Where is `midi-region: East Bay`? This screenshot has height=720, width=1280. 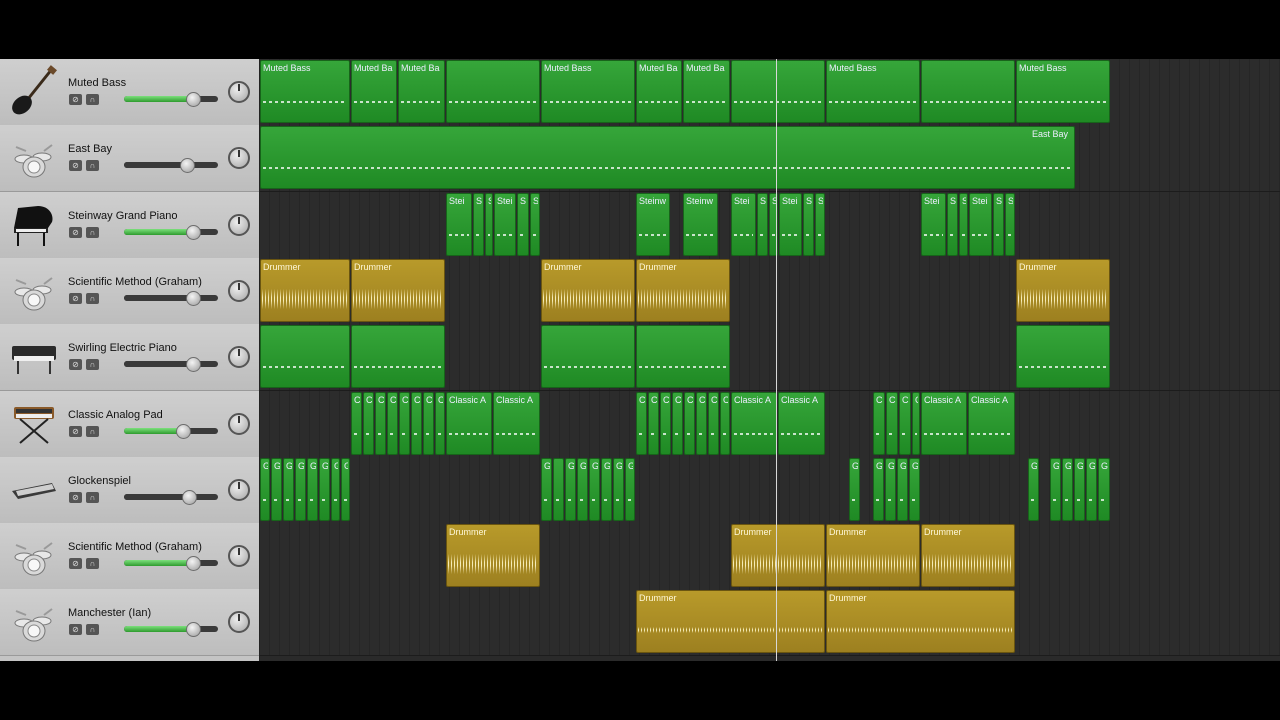 midi-region: East Bay is located at coordinates (667, 158).